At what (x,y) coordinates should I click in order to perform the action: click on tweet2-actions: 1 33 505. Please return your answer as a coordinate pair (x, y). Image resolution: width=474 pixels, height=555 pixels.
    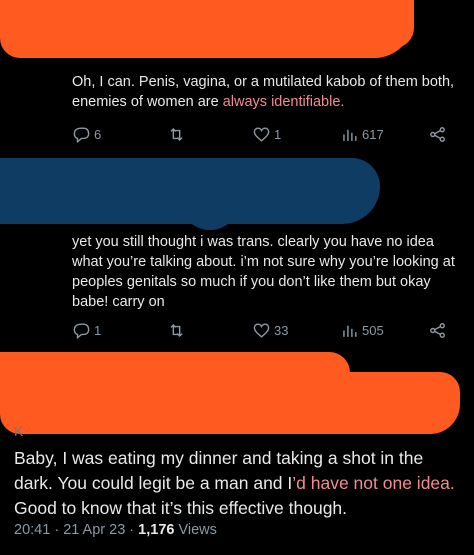
    Looking at the image, I should click on (262, 330).